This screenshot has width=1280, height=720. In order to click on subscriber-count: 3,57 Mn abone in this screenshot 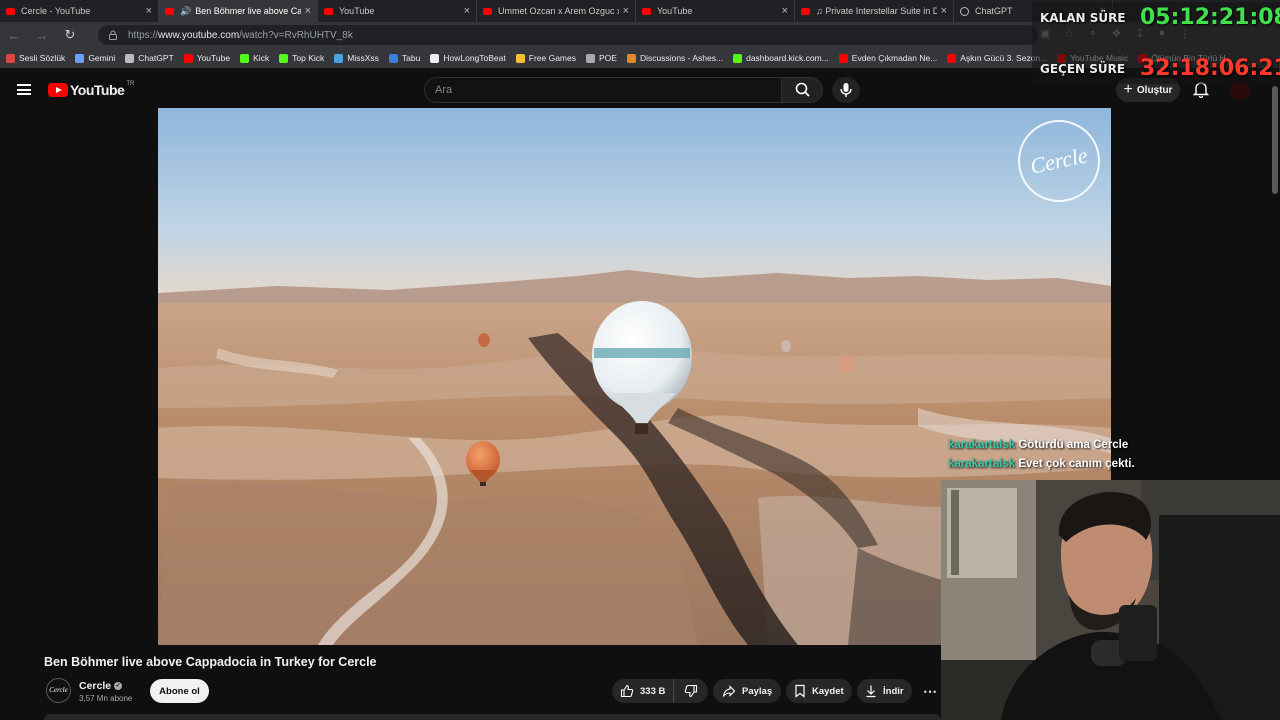, I will do `click(106, 698)`.